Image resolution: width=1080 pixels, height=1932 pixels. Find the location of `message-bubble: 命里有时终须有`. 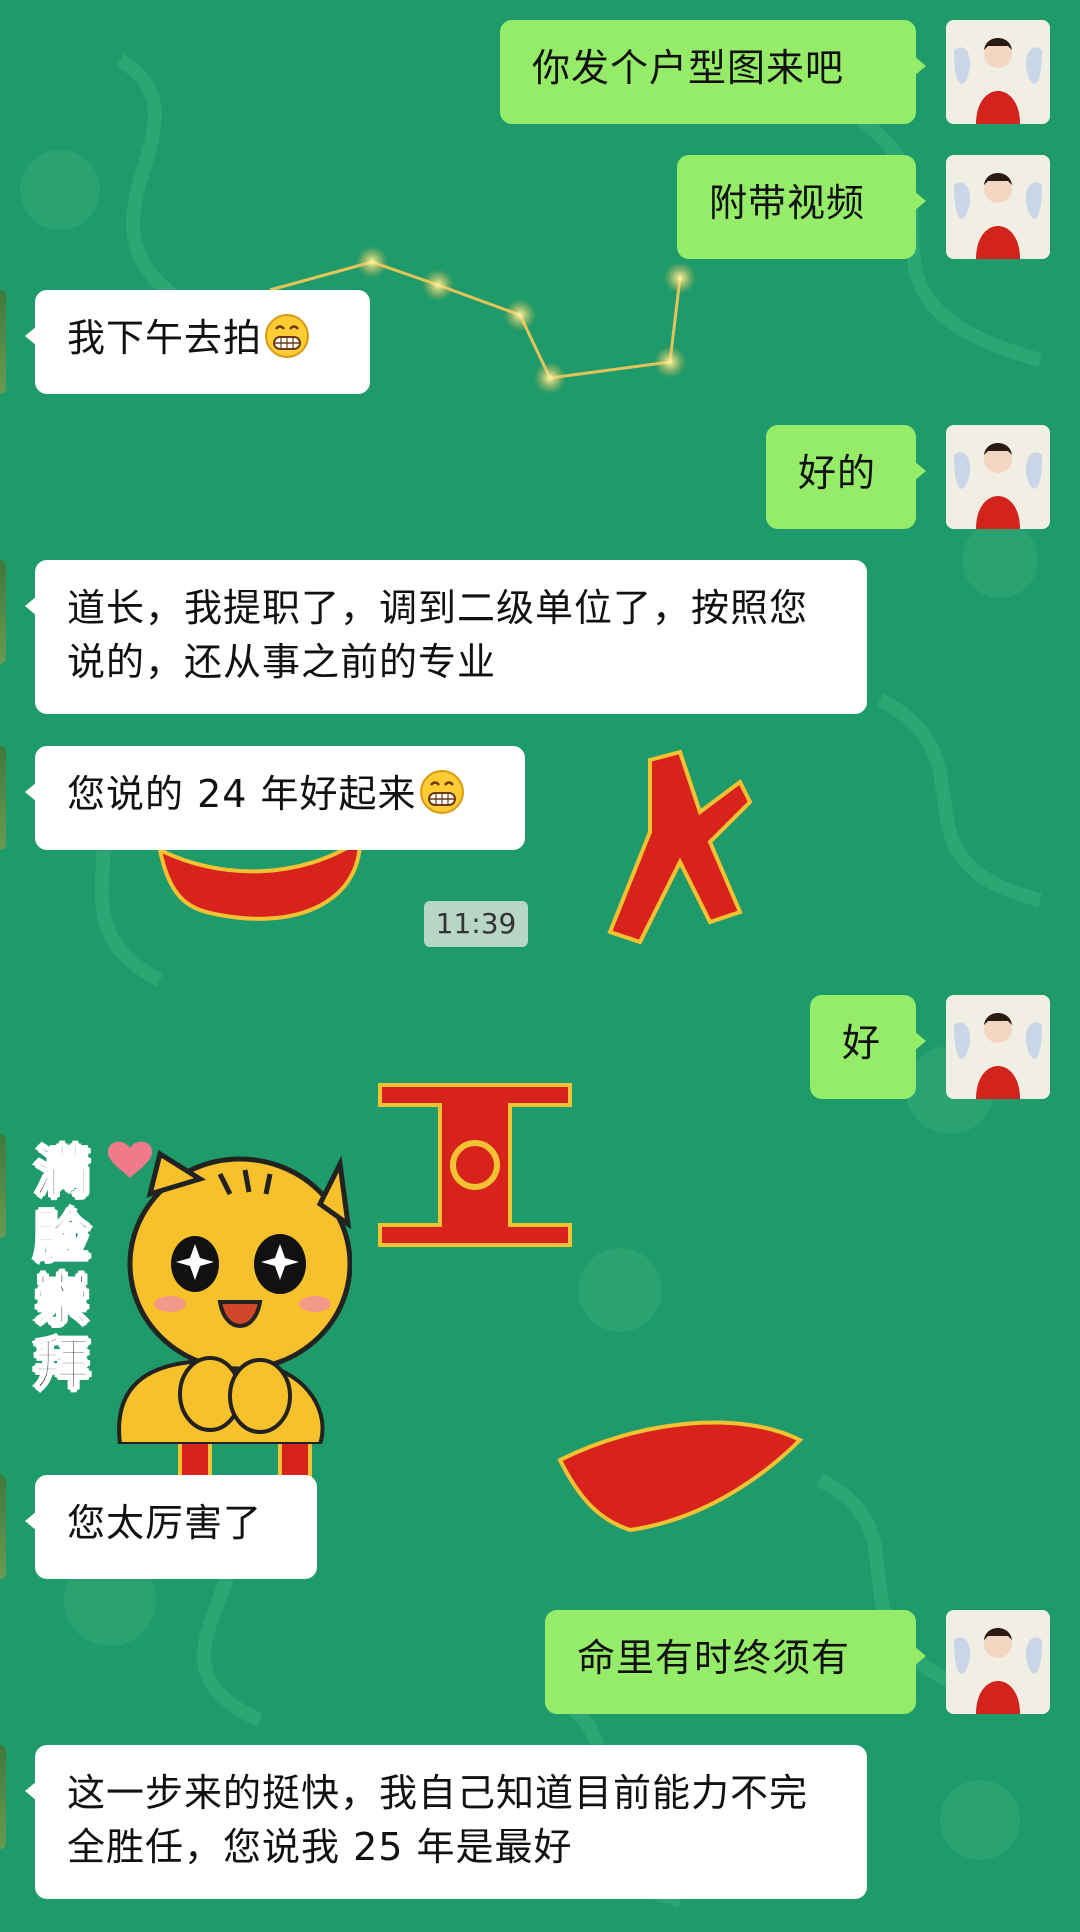

message-bubble: 命里有时终须有 is located at coordinates (735, 1662).